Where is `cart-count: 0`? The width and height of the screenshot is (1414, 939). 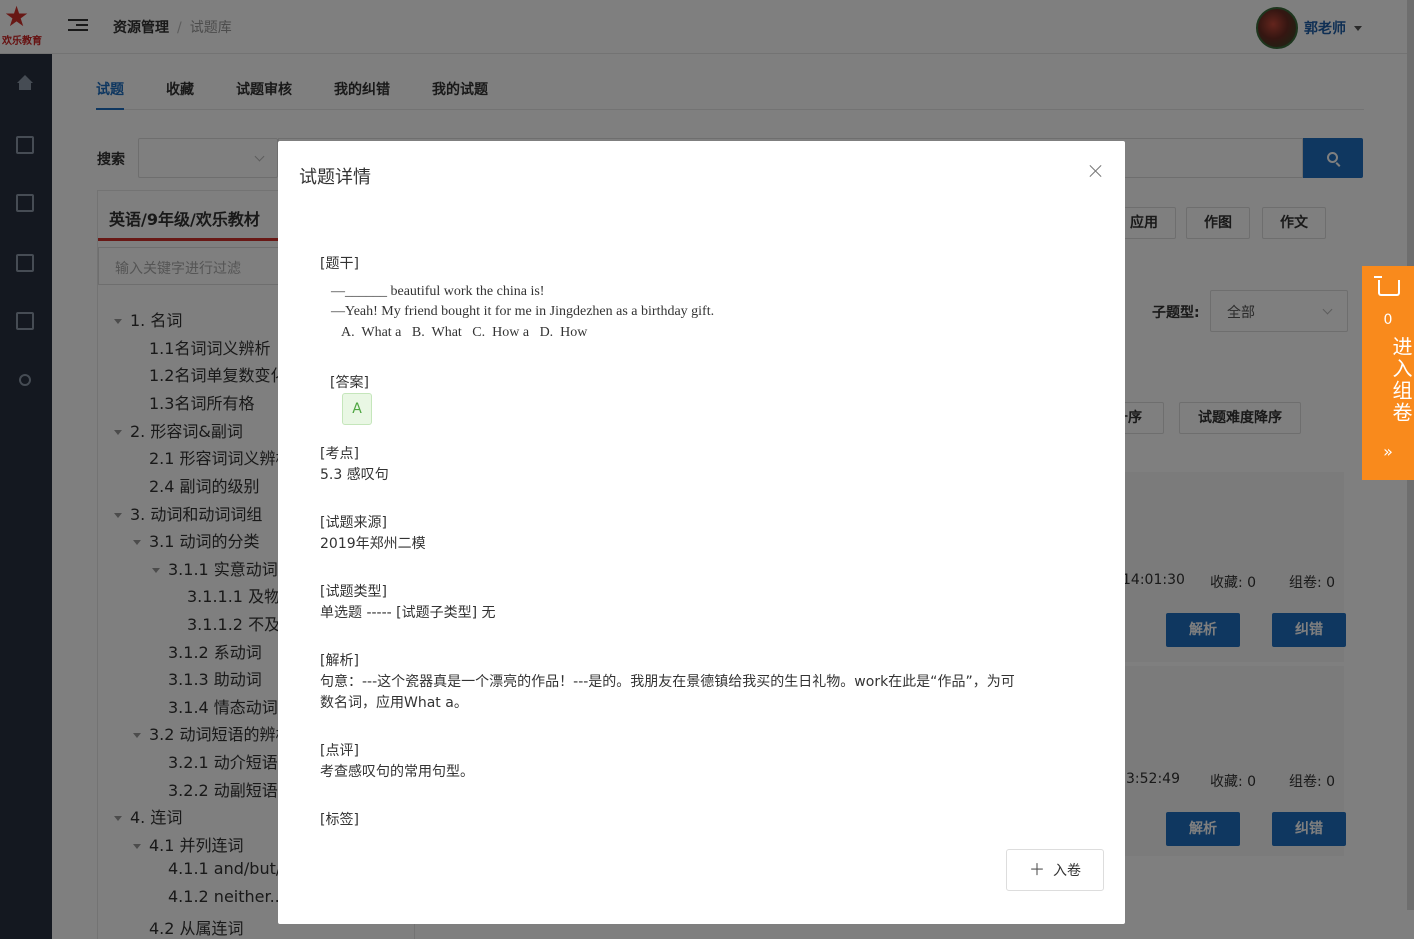
cart-count: 0 is located at coordinates (1388, 320).